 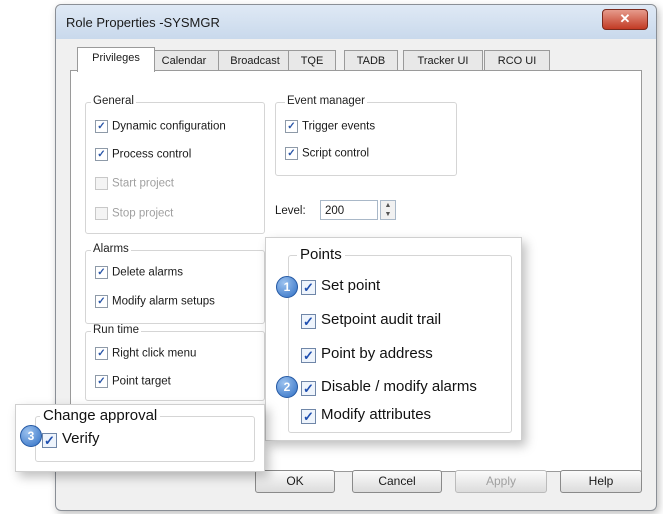 I want to click on spin-up-icon: ▲, so click(x=388, y=205).